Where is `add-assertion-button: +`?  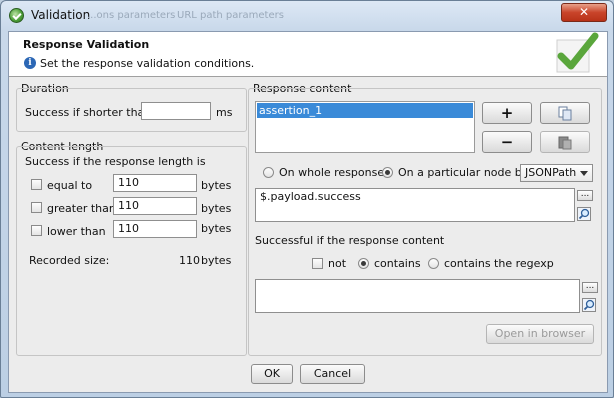 add-assertion-button: + is located at coordinates (507, 113).